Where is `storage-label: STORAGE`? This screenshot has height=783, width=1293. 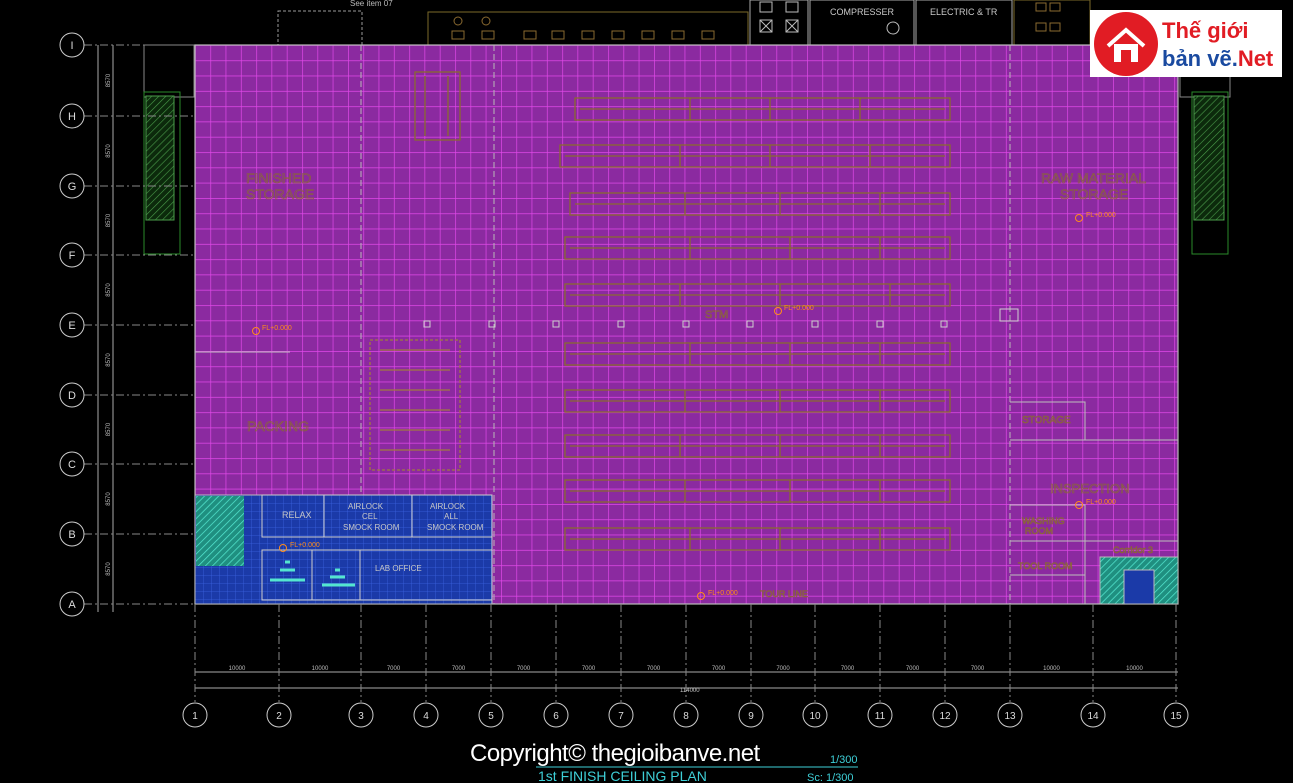 storage-label: STORAGE is located at coordinates (1046, 420).